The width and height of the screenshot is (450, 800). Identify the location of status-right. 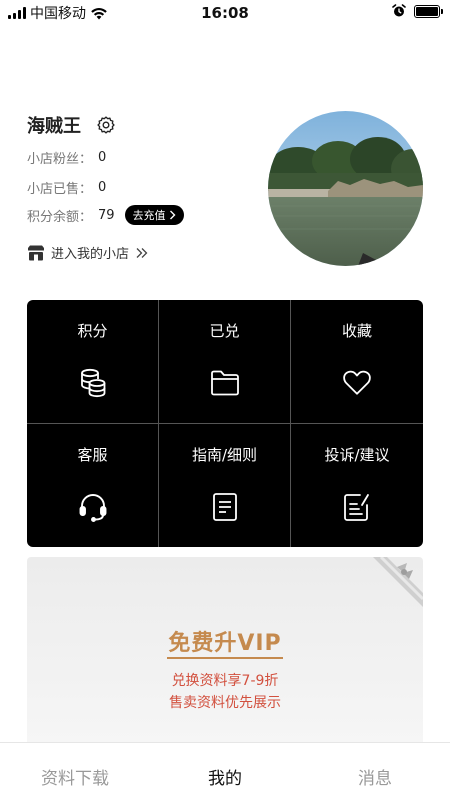
(417, 11).